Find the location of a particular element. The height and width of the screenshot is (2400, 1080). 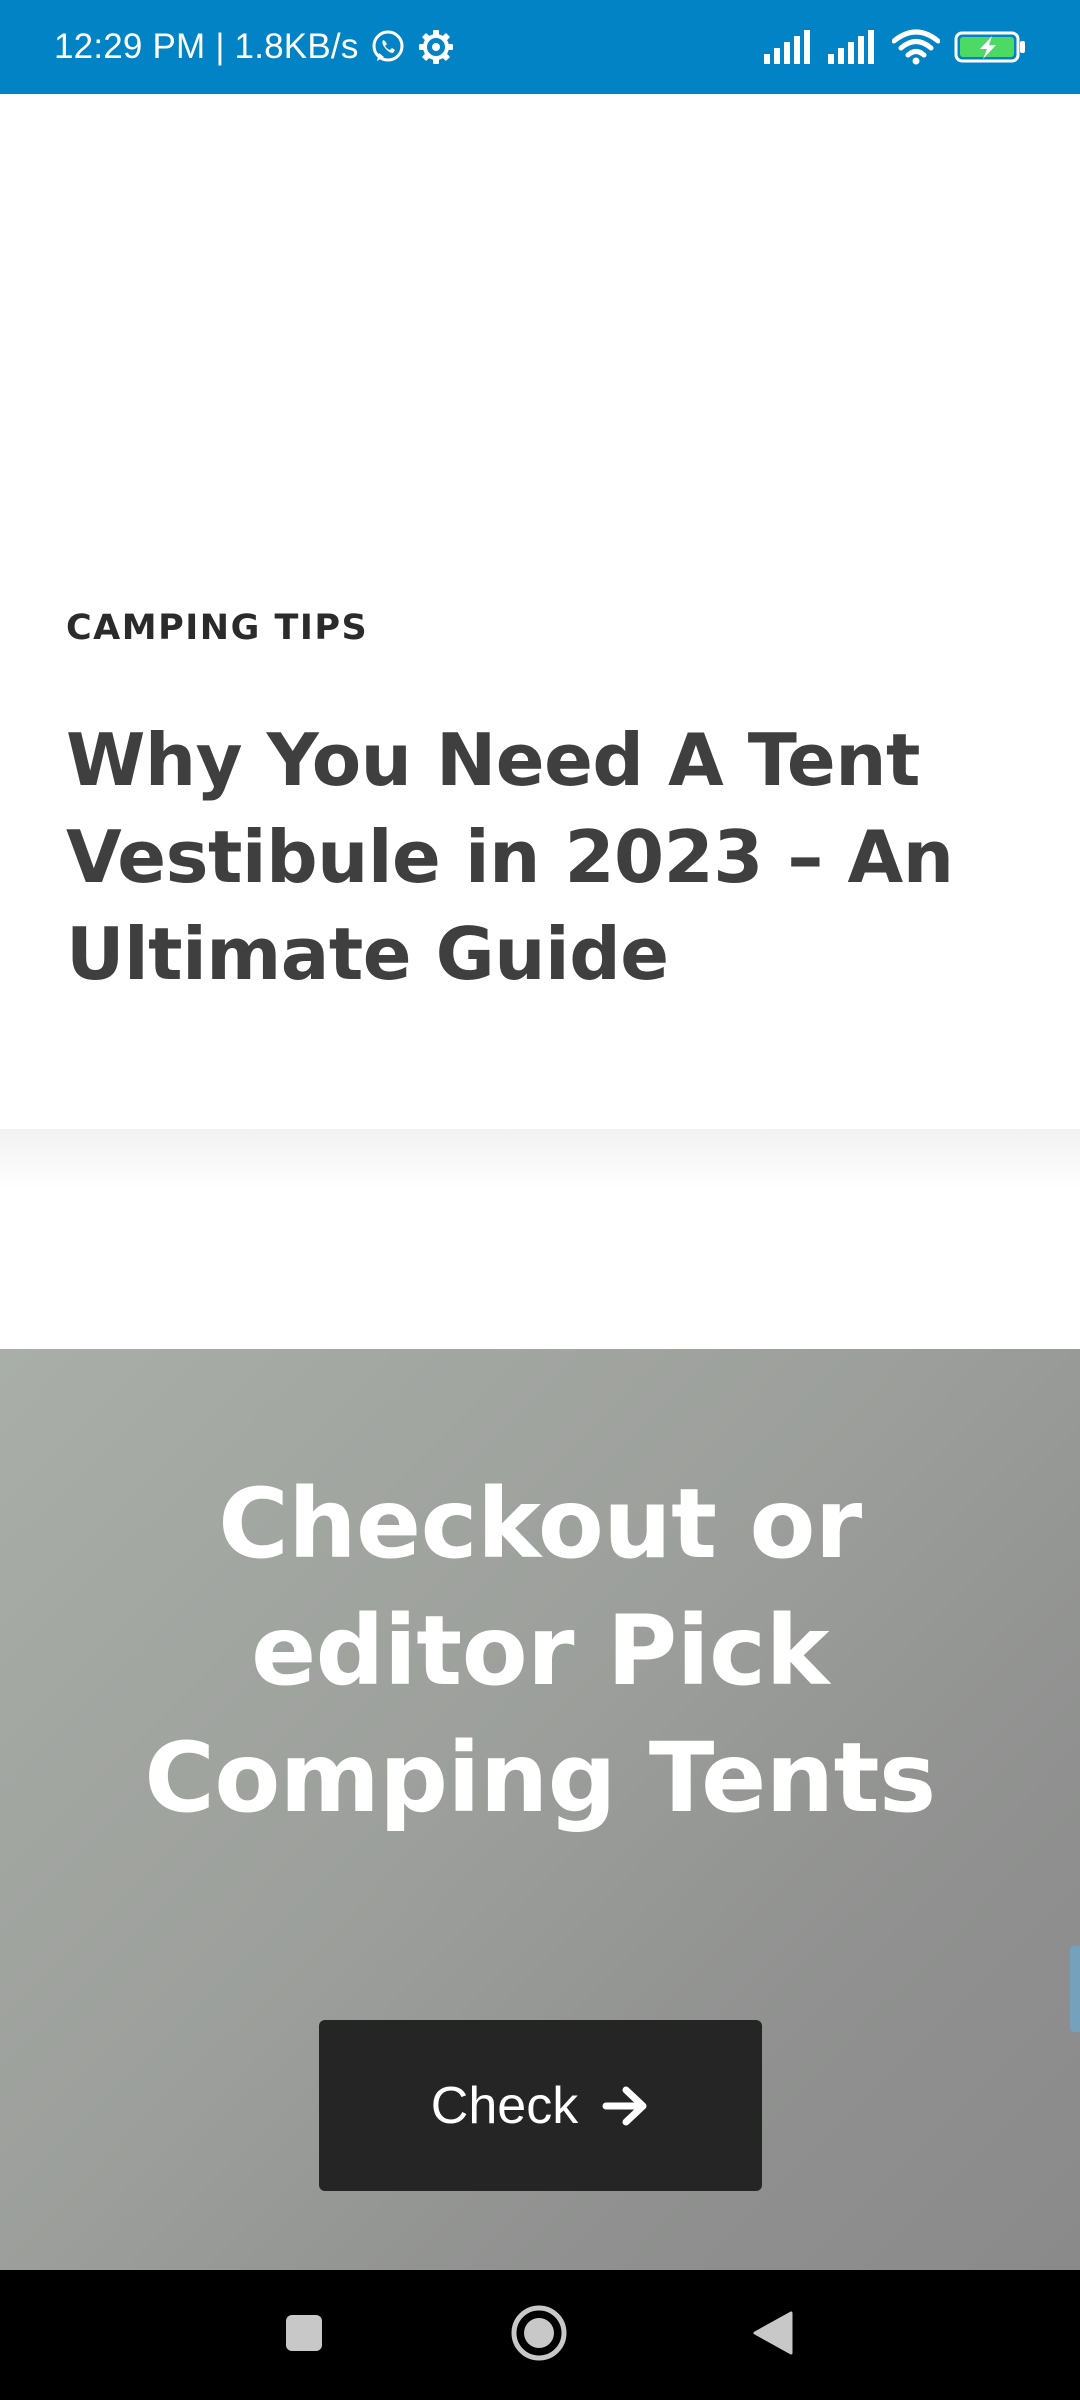

status-time-speed: 12:29 PM | 1.8KB/s is located at coordinates (206, 46).